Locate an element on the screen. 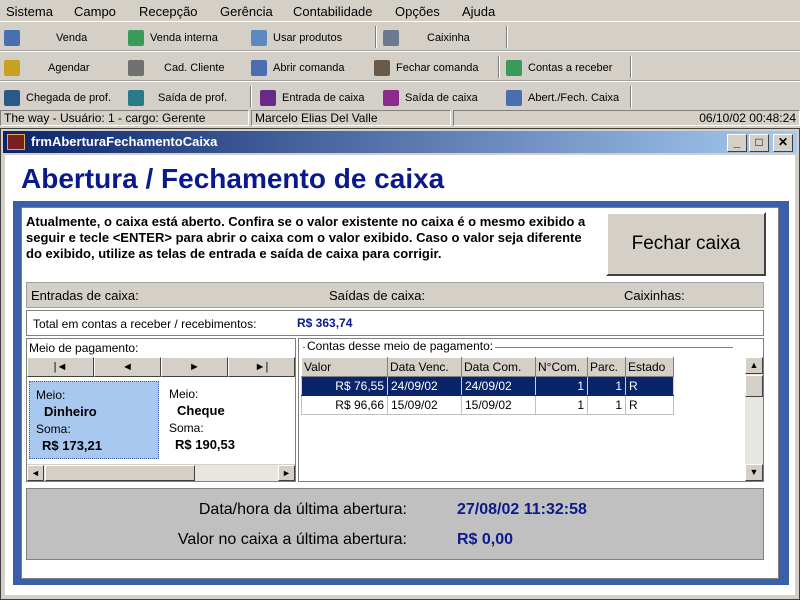  cash-at-open-label: Valor no caixa a última abertura: is located at coordinates (292, 539).